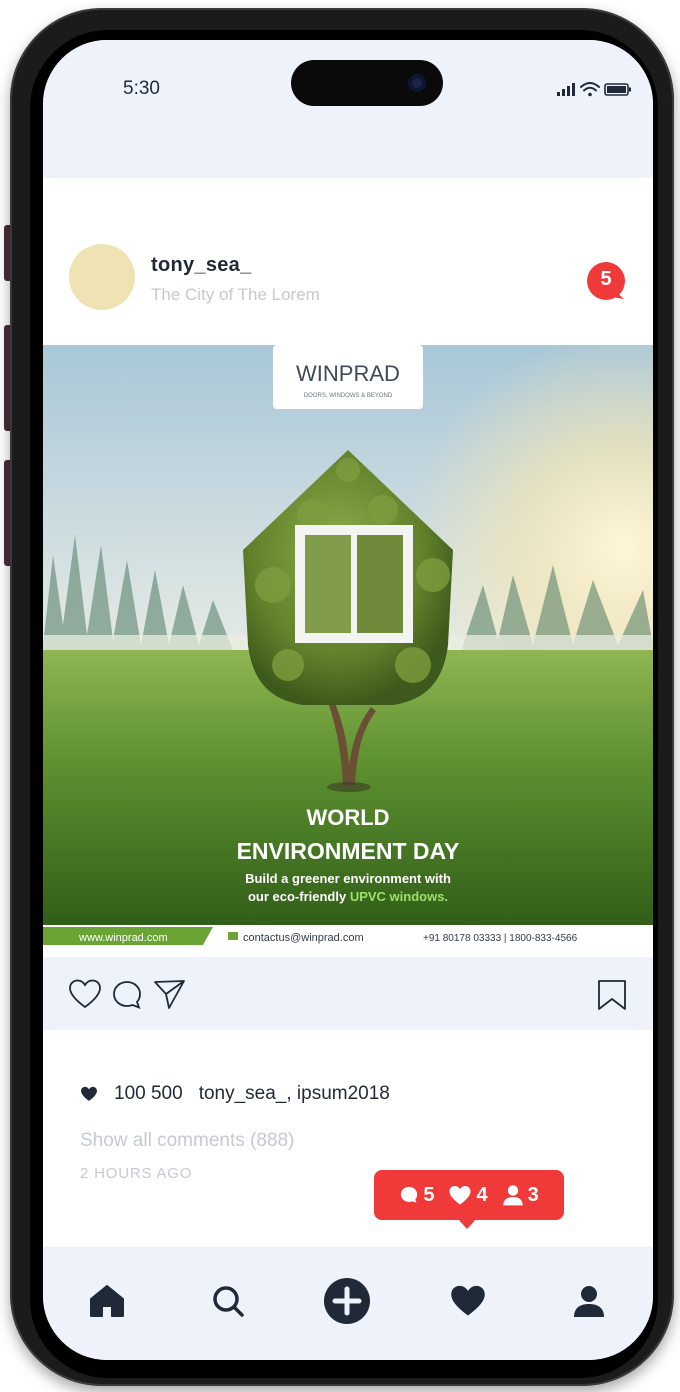 The width and height of the screenshot is (680, 1392). I want to click on subline2: our eco-friendly UPVC windows., so click(348, 896).